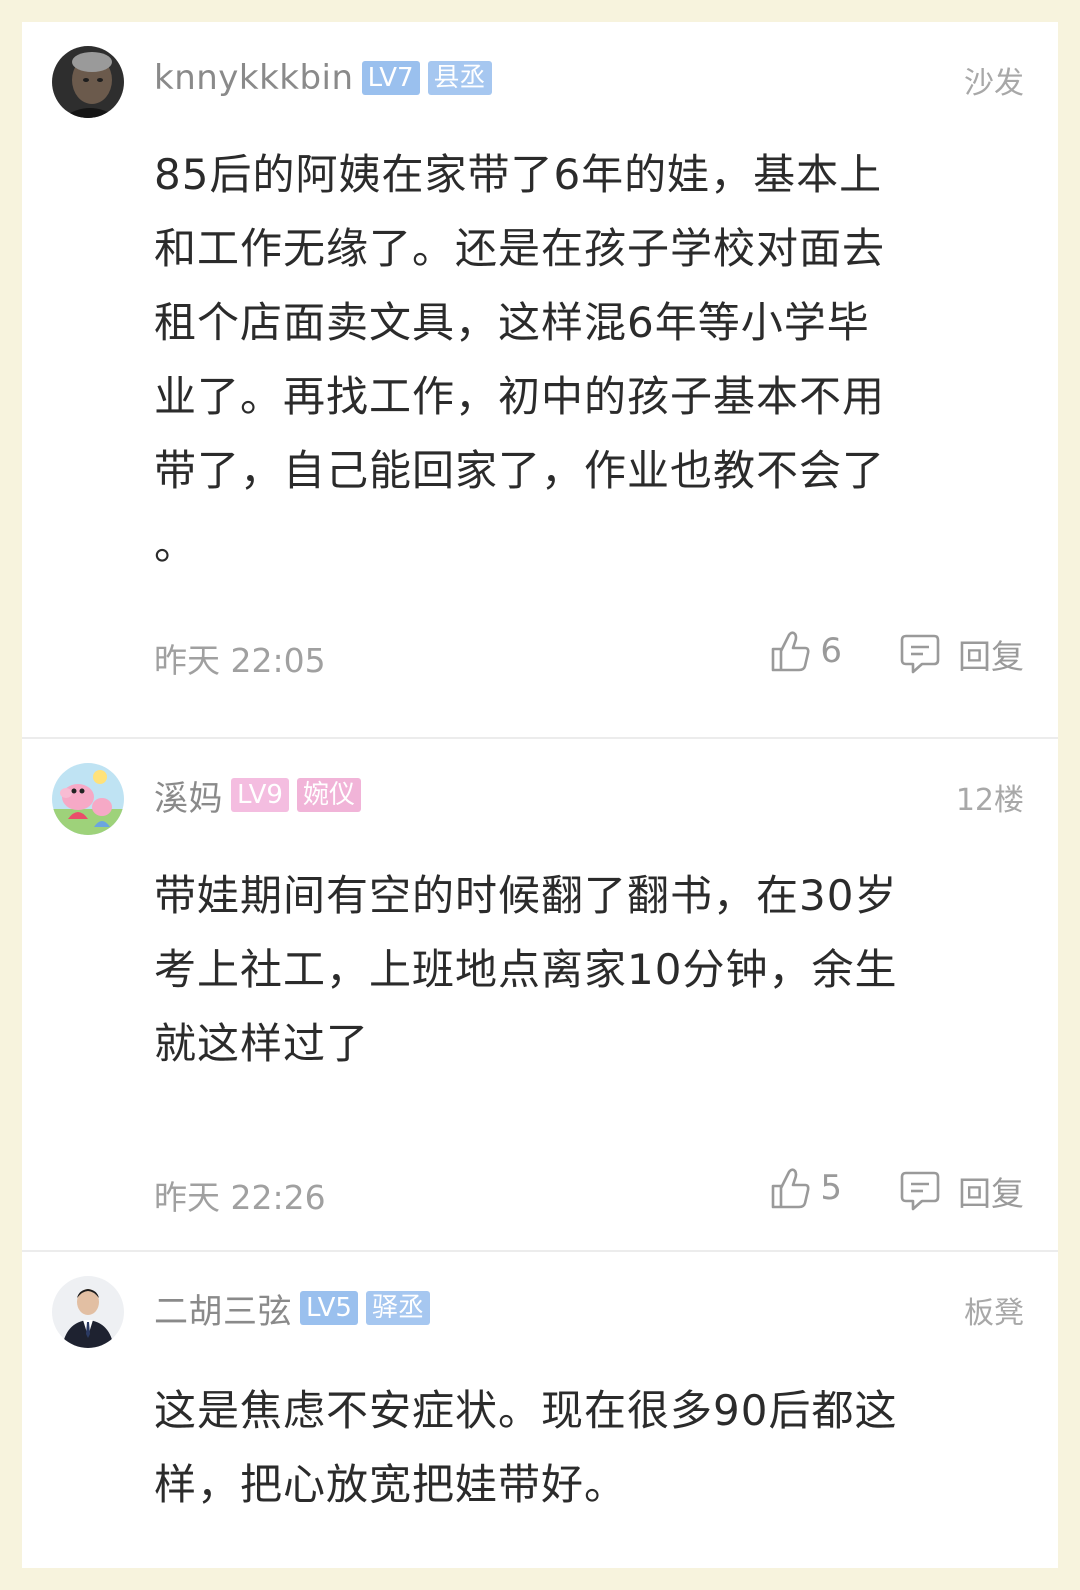  I want to click on floor-label: 板凳, so click(994, 1313).